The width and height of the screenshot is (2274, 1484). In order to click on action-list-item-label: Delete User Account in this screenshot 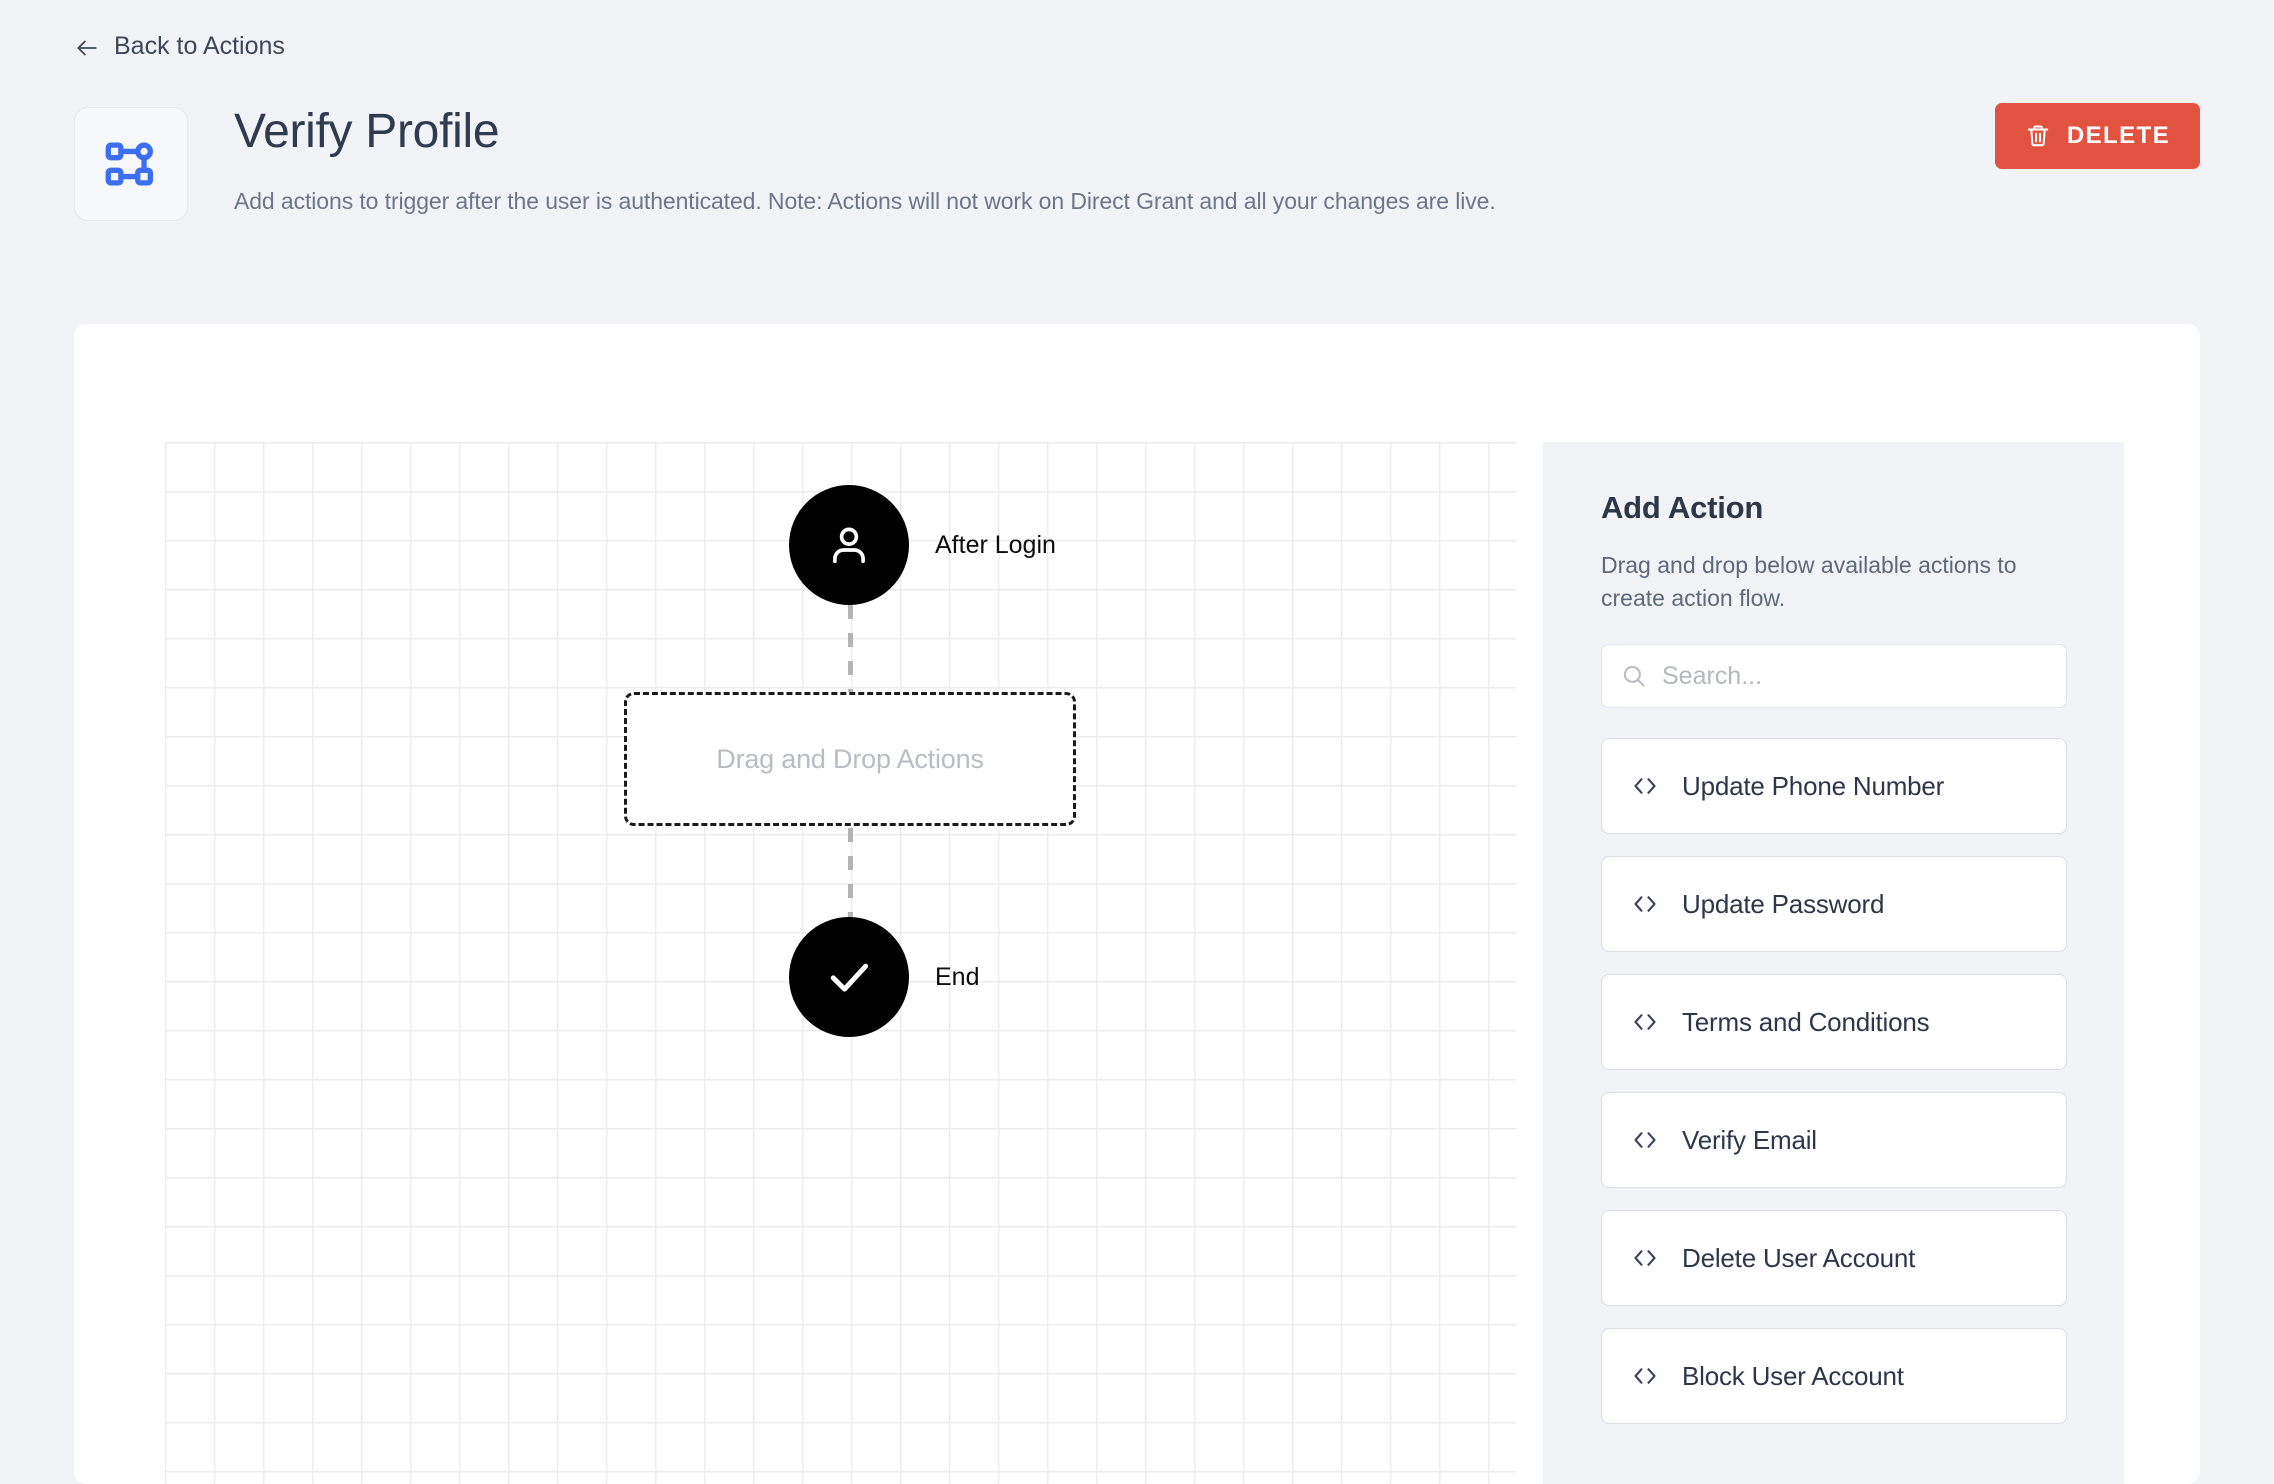, I will do `click(1799, 1257)`.